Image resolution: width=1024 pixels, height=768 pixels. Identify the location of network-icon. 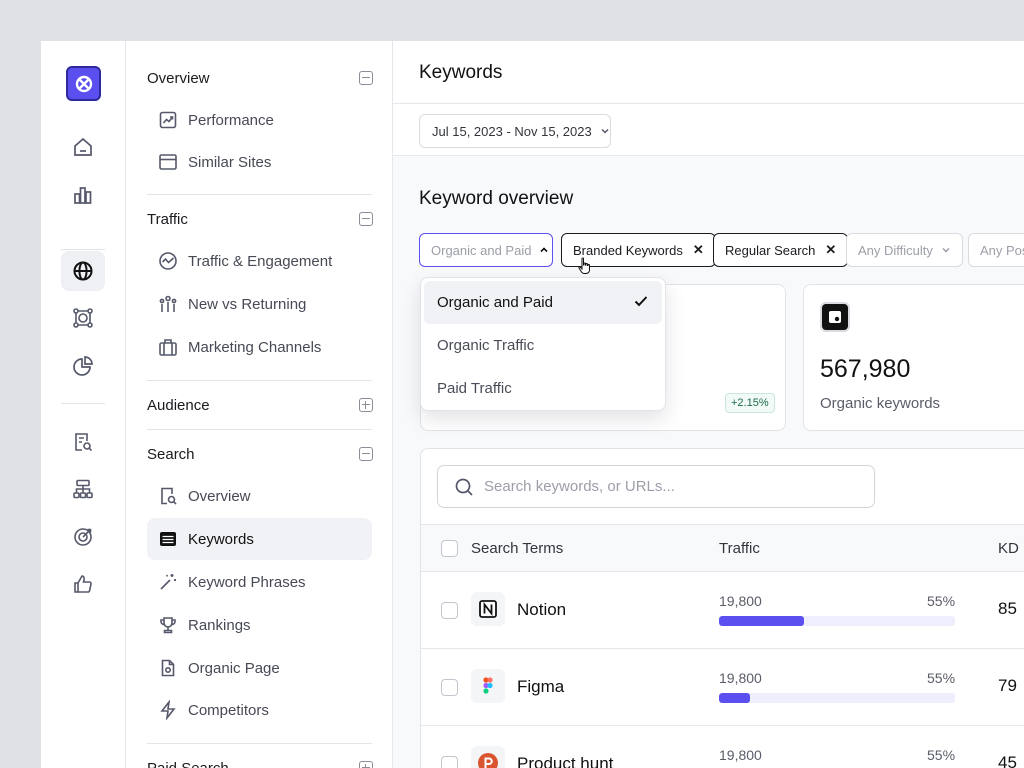
(83, 318).